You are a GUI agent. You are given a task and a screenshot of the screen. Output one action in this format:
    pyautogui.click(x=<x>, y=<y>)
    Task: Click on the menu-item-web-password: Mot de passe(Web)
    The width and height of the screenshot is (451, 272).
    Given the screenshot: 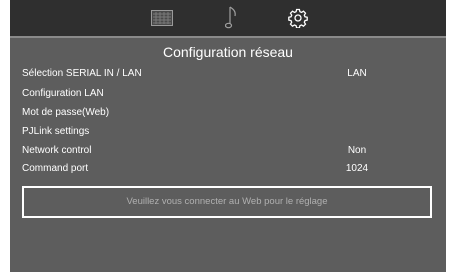 What is the action you would take?
    pyautogui.click(x=222, y=113)
    